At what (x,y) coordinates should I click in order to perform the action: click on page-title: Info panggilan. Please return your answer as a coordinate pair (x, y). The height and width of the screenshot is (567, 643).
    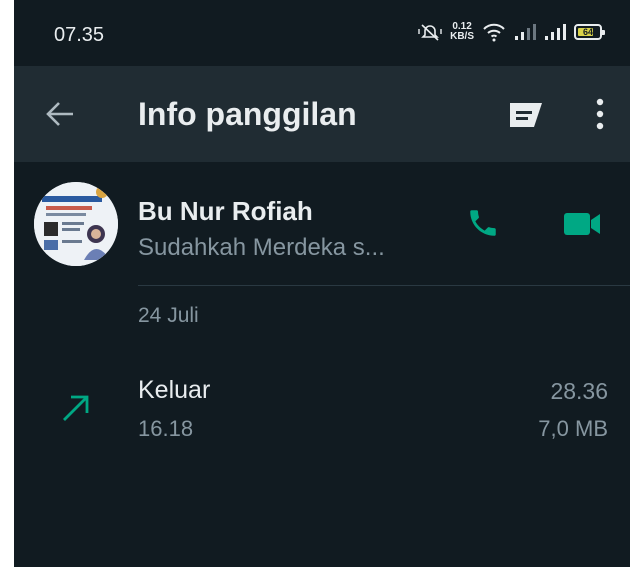
    Looking at the image, I should click on (247, 114).